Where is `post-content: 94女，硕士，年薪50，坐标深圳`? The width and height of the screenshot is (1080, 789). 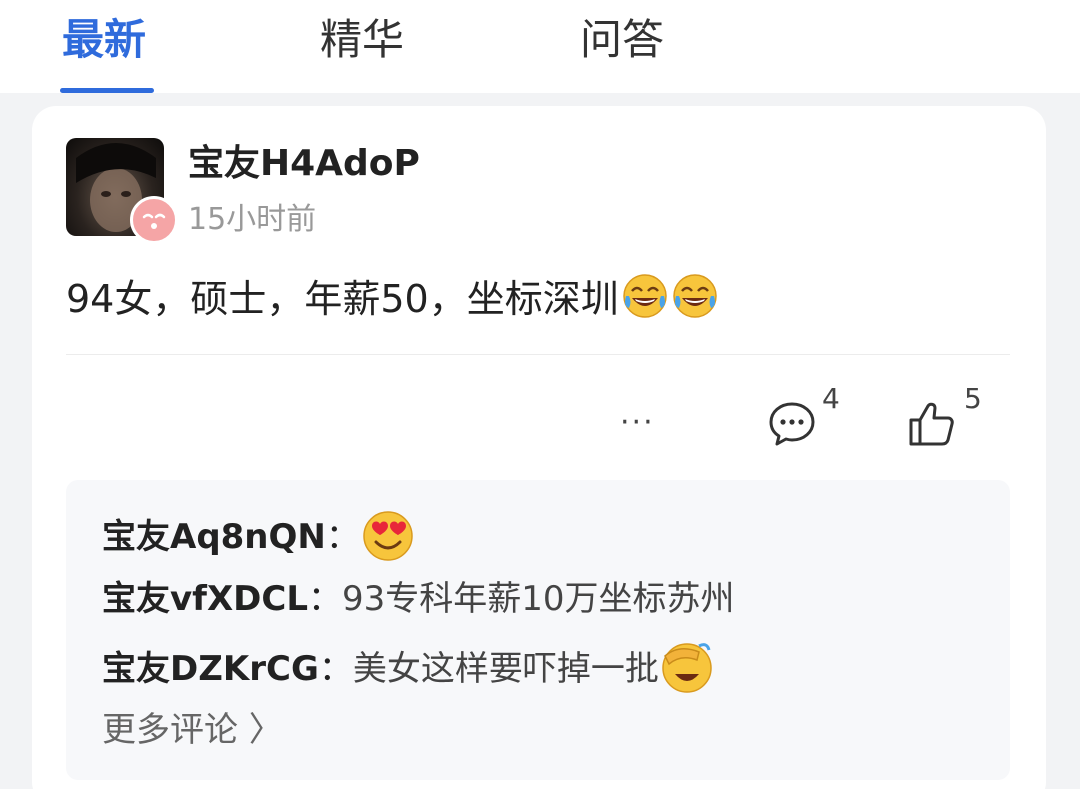
post-content: 94女，硕士，年薪50，坐标深圳 is located at coordinates (392, 298).